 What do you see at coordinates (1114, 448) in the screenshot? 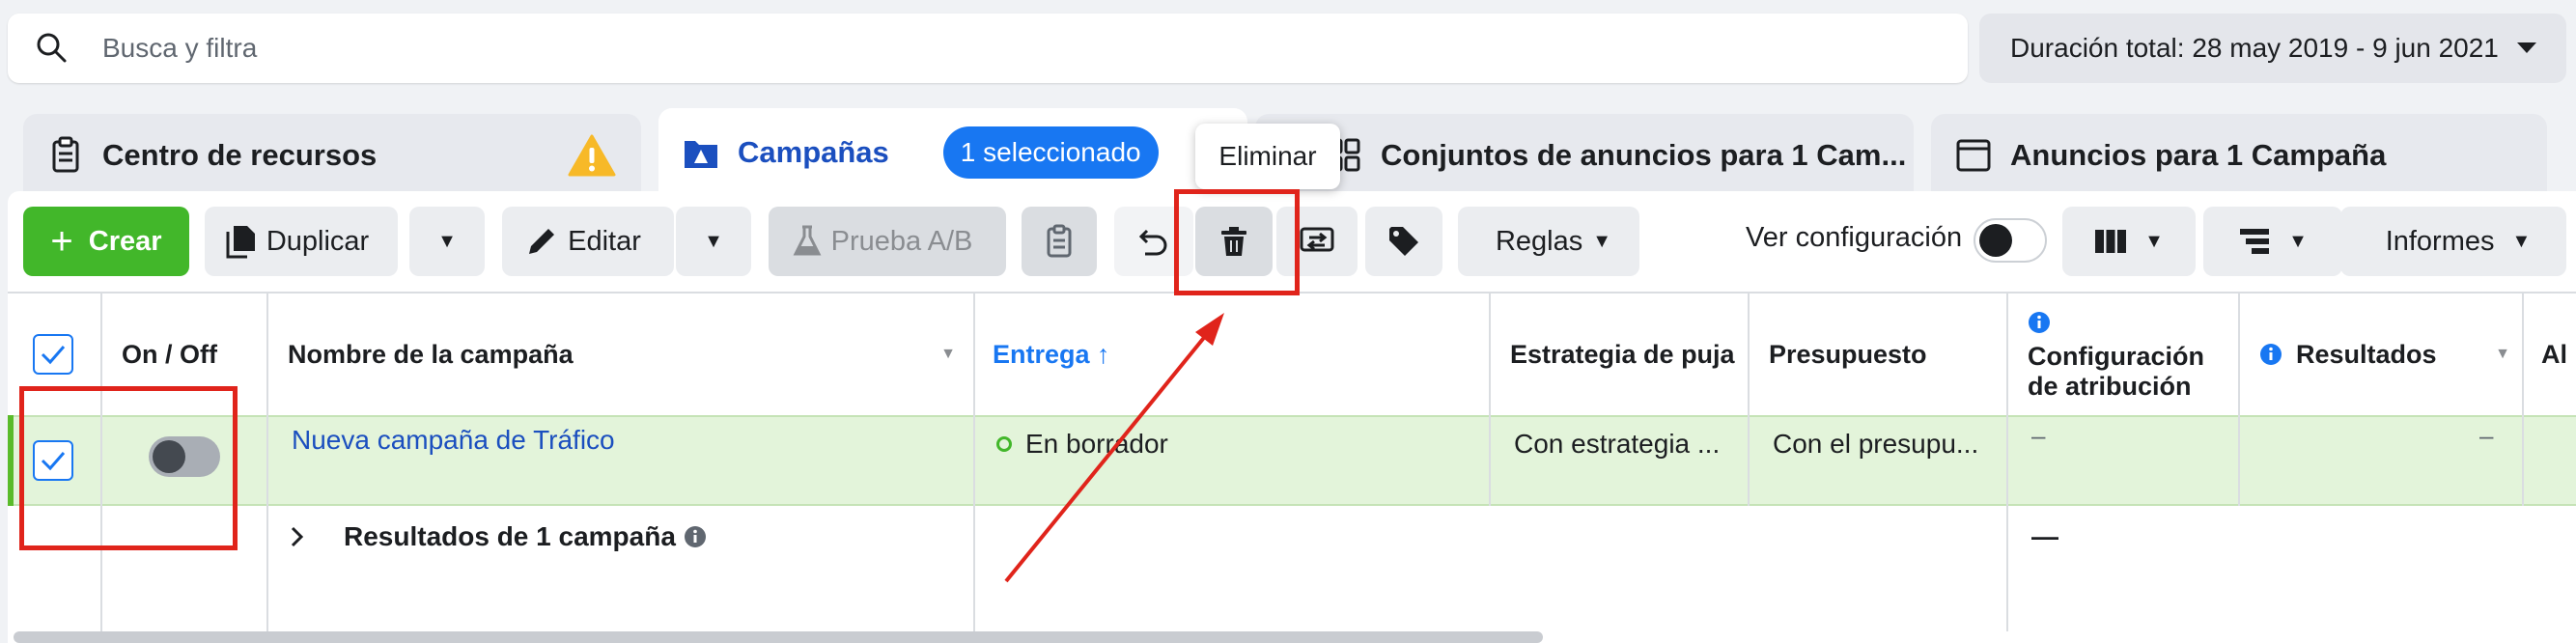
I see `annotation-arrow` at bounding box center [1114, 448].